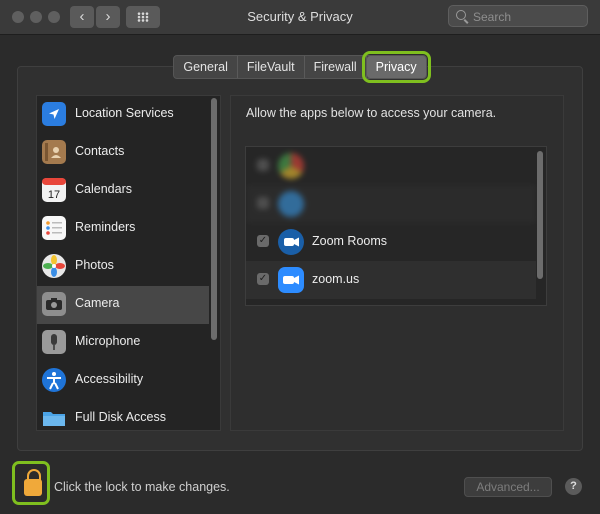 The image size is (600, 514). I want to click on tab-group: General FileVault Firewall Privacy, so click(302, 67).